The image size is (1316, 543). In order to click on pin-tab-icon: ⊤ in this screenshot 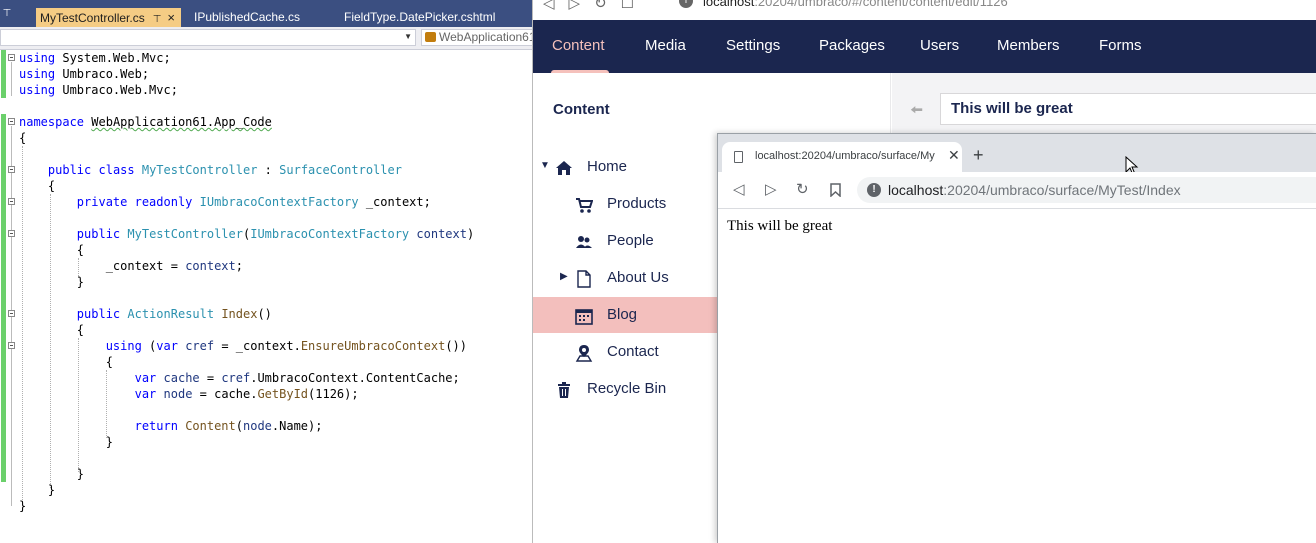, I will do `click(157, 19)`.